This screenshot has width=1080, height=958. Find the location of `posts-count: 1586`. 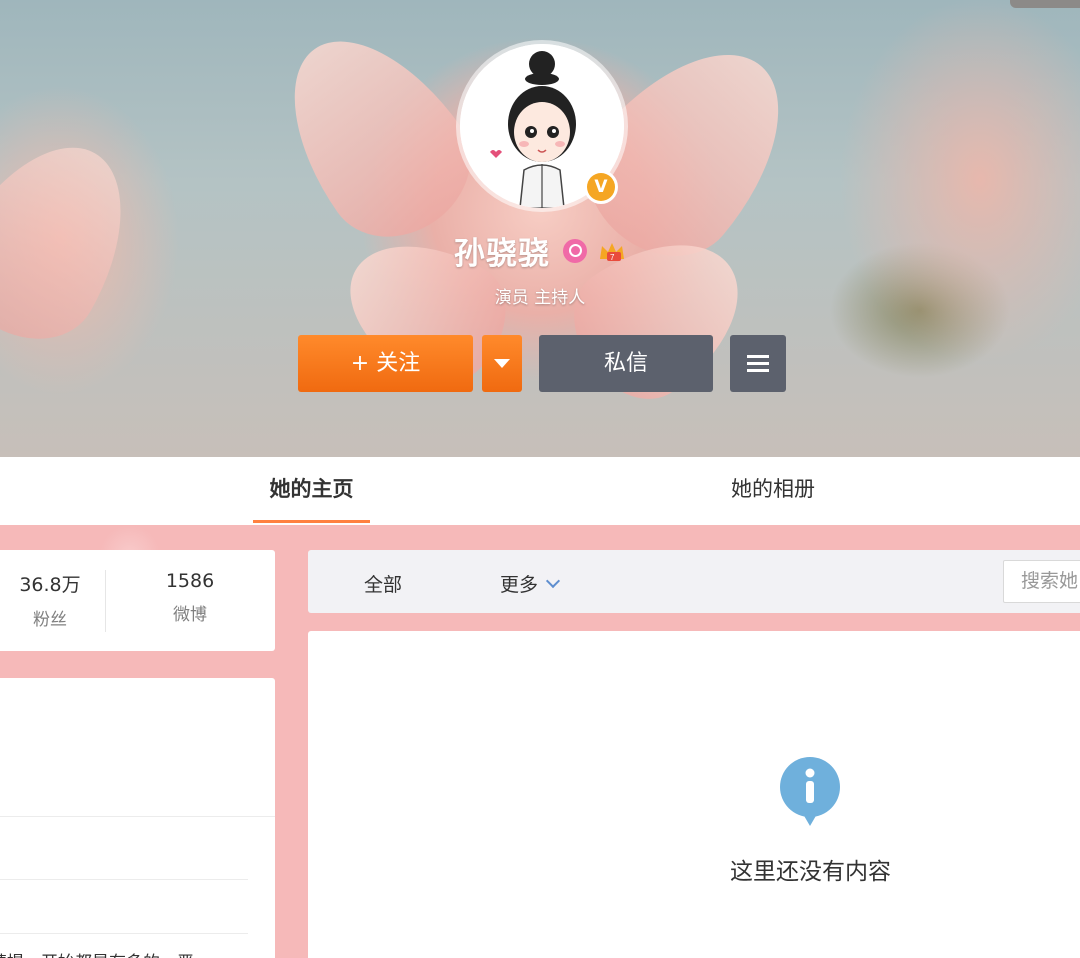

posts-count: 1586 is located at coordinates (190, 581).